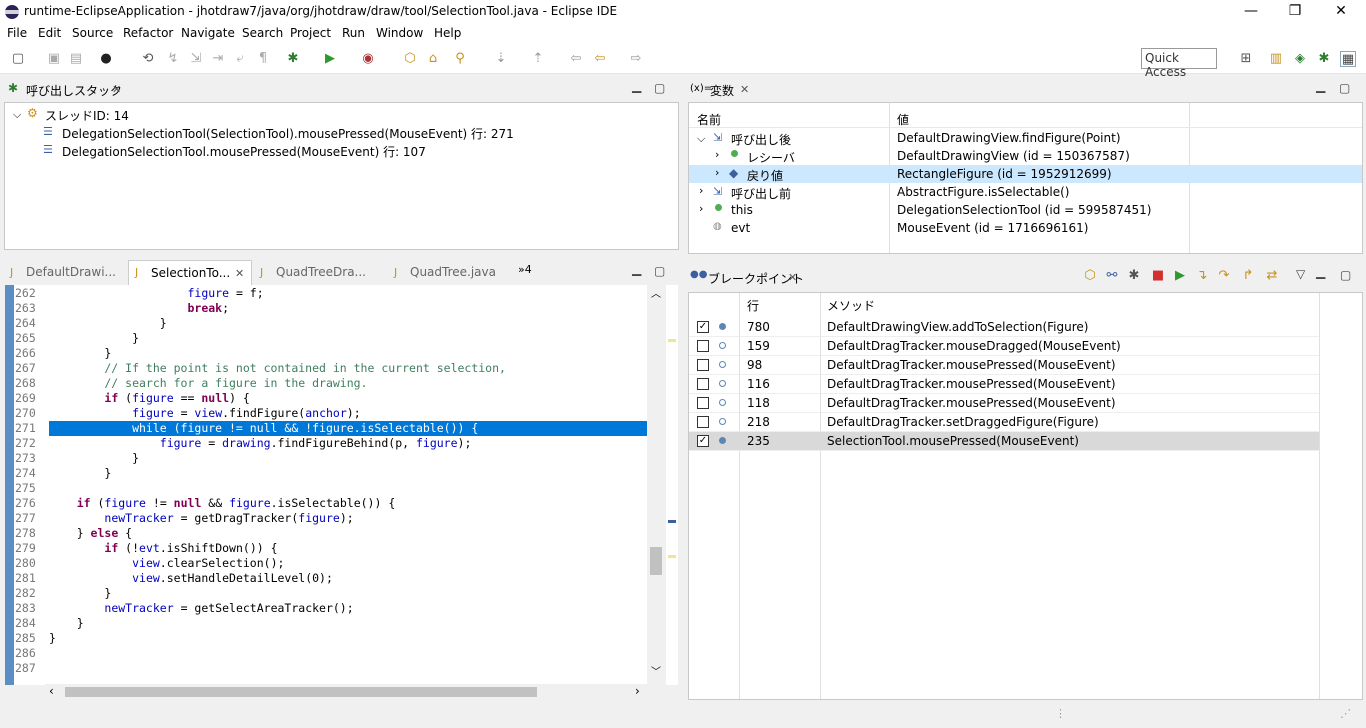 This screenshot has width=1366, height=728. Describe the element at coordinates (1276, 59) in the screenshot. I see `open-perspective-icon: ▥` at that location.